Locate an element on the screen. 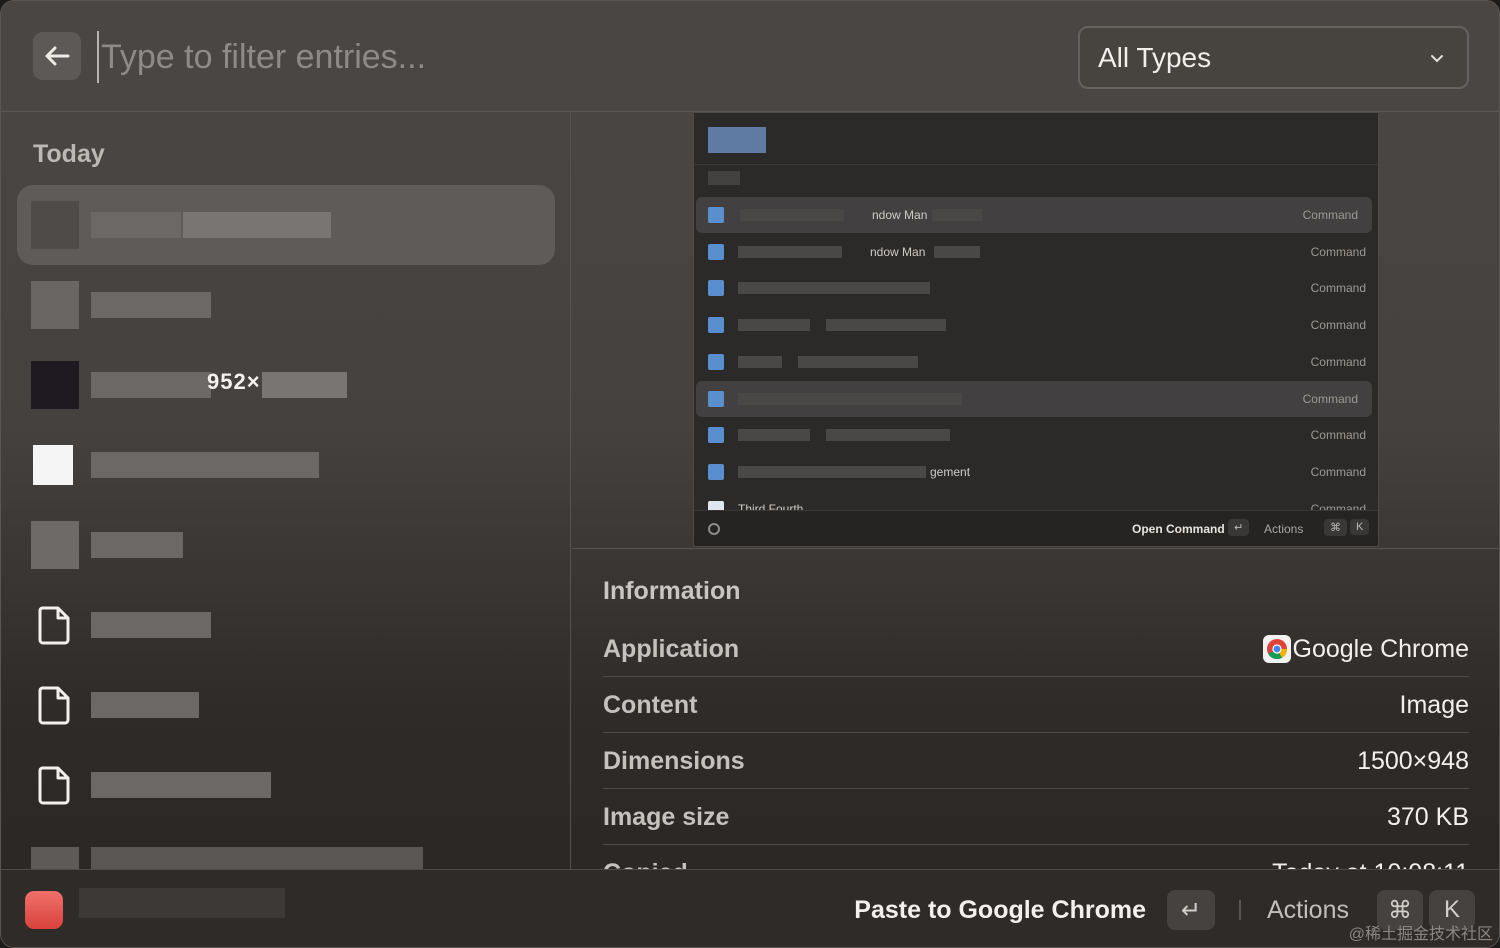  gear-icon is located at coordinates (714, 529).